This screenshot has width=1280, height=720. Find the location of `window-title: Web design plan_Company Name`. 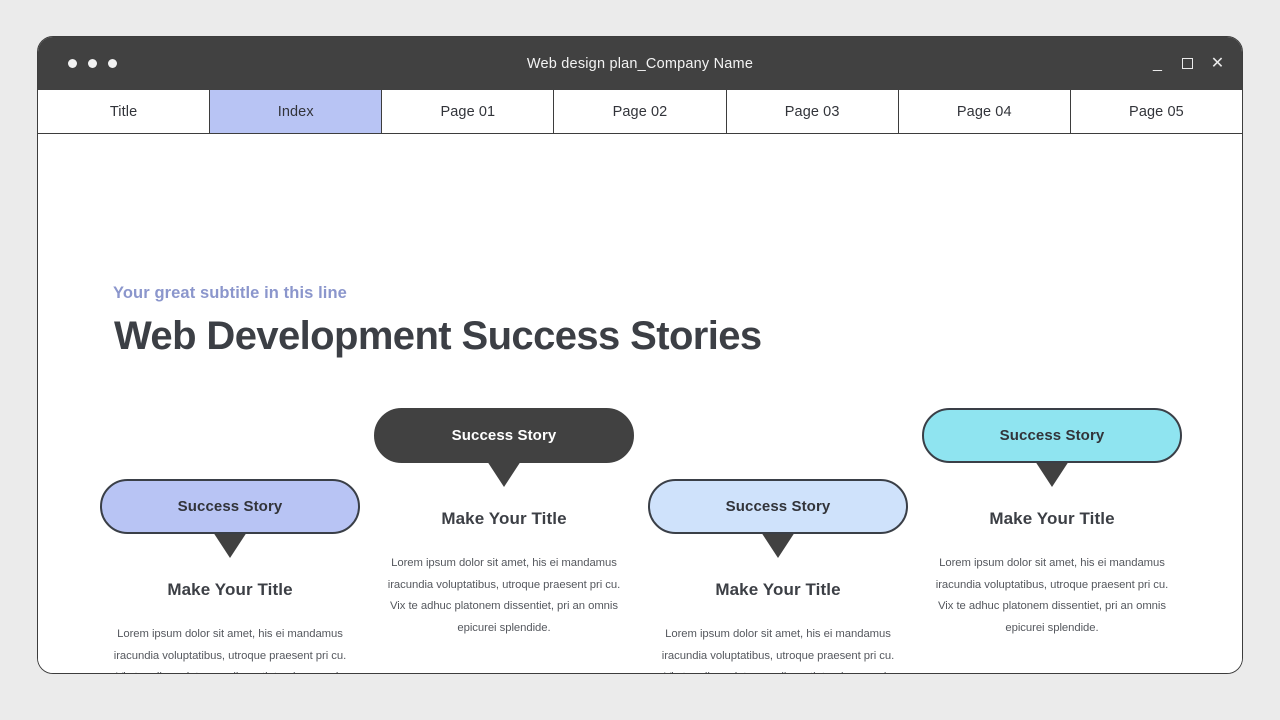

window-title: Web design plan_Company Name is located at coordinates (640, 63).